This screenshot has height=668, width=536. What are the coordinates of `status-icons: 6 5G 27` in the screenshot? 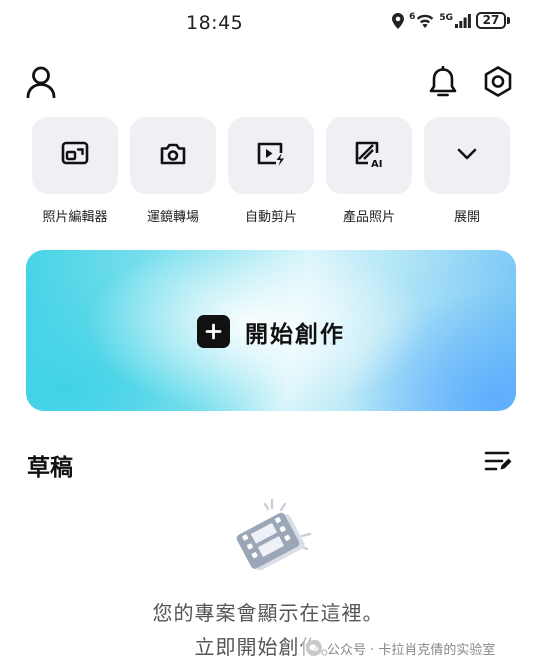 It's located at (451, 20).